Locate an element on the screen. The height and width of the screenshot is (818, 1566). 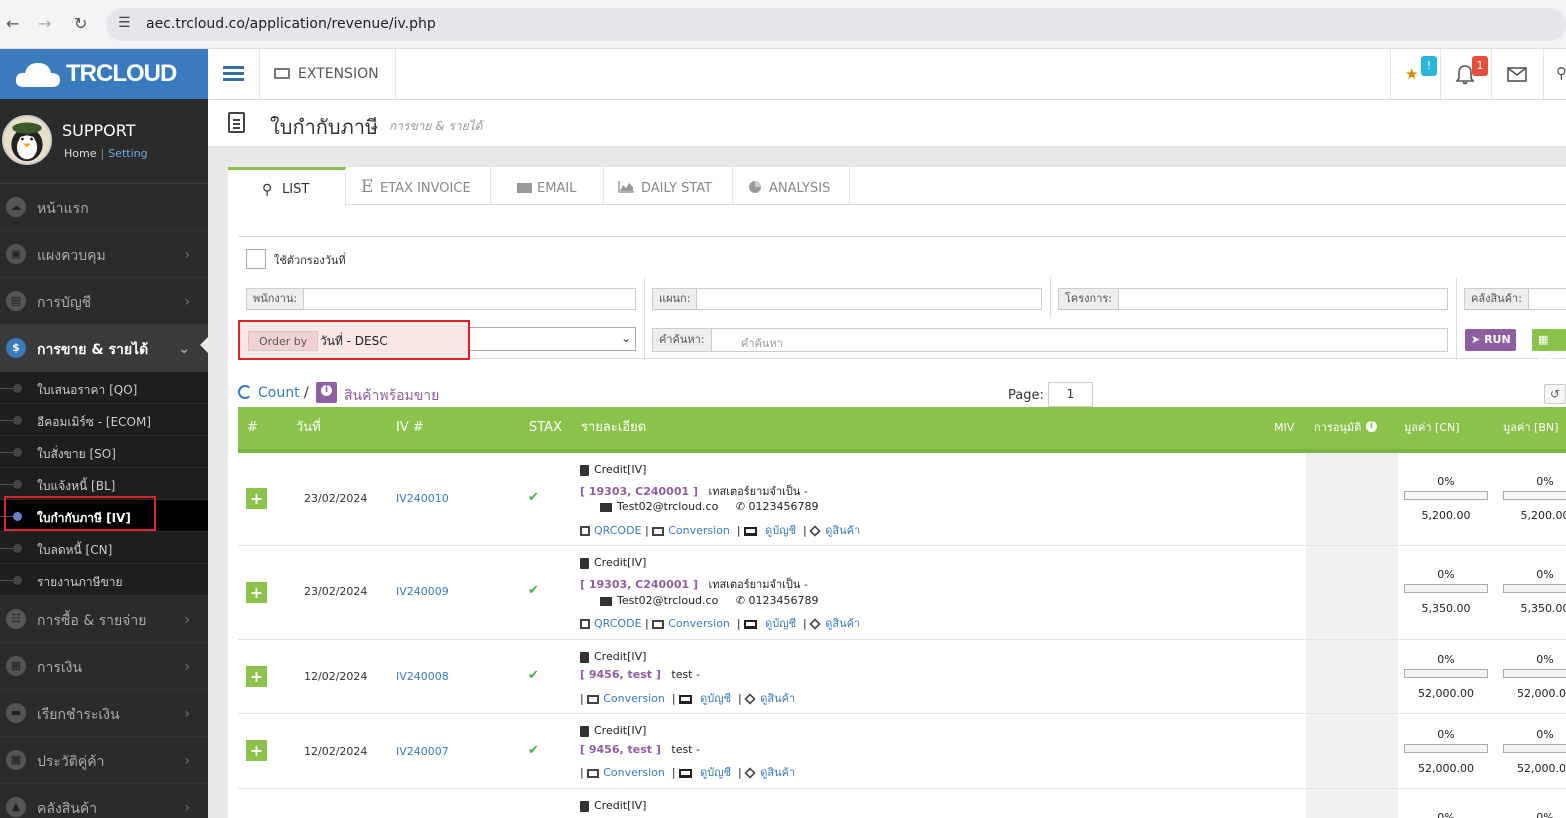
export-button: ▦ EX is located at coordinates (1549, 348).